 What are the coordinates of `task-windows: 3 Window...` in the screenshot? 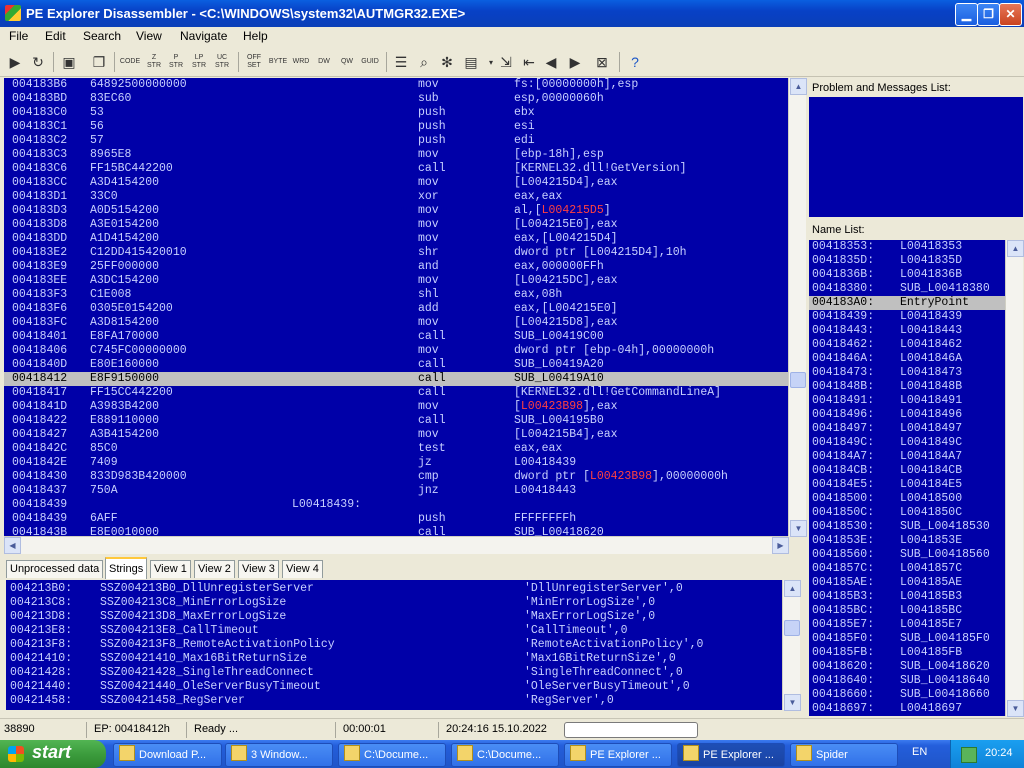 It's located at (279, 755).